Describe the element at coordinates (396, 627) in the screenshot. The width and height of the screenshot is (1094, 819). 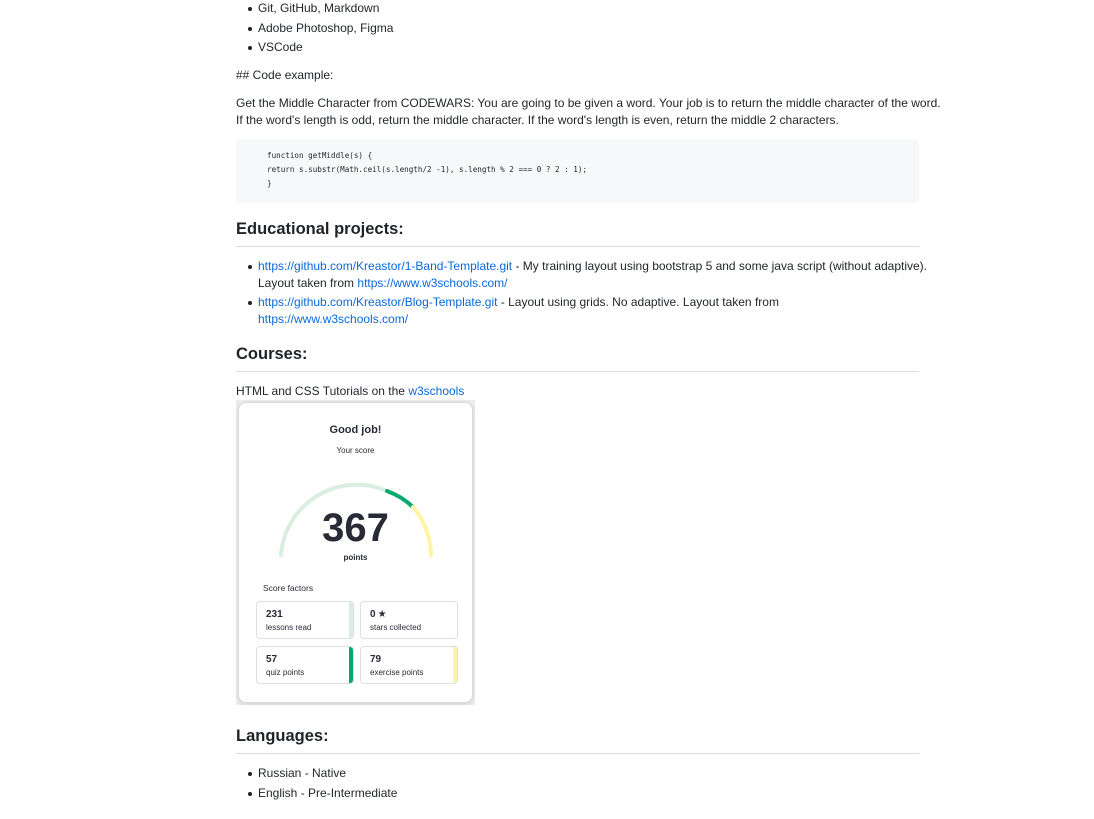
I see `factor-label: stars collected` at that location.